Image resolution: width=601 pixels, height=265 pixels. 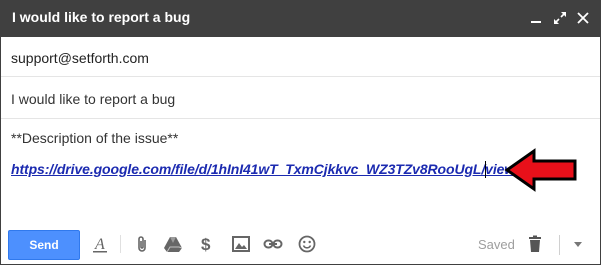 I want to click on subject-text: I would like to report a bug, so click(x=93, y=99).